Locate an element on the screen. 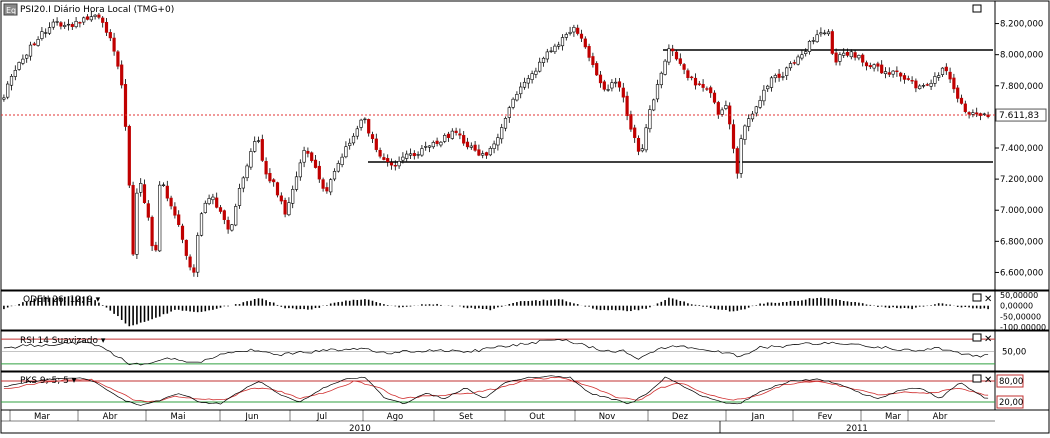  rsi-panel: RSI 14 Suavizado ▾ ✕ 50,00 is located at coordinates (525, 351).